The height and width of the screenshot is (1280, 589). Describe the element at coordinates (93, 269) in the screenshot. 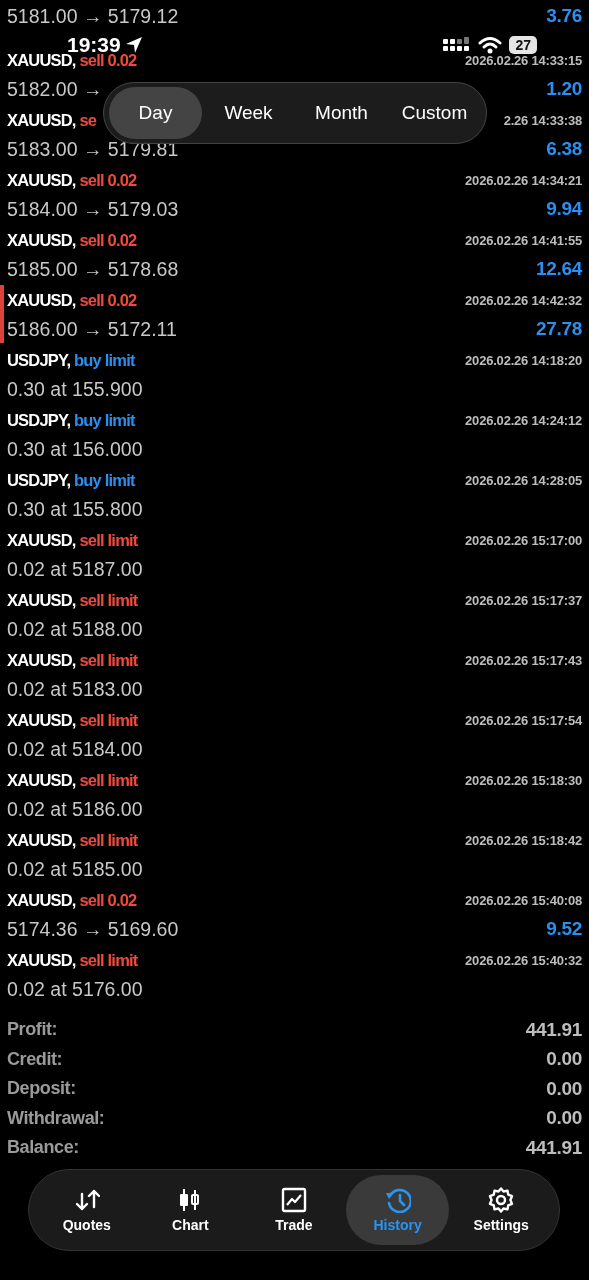

I see `price-change: 5185.00 → 5178.68` at that location.